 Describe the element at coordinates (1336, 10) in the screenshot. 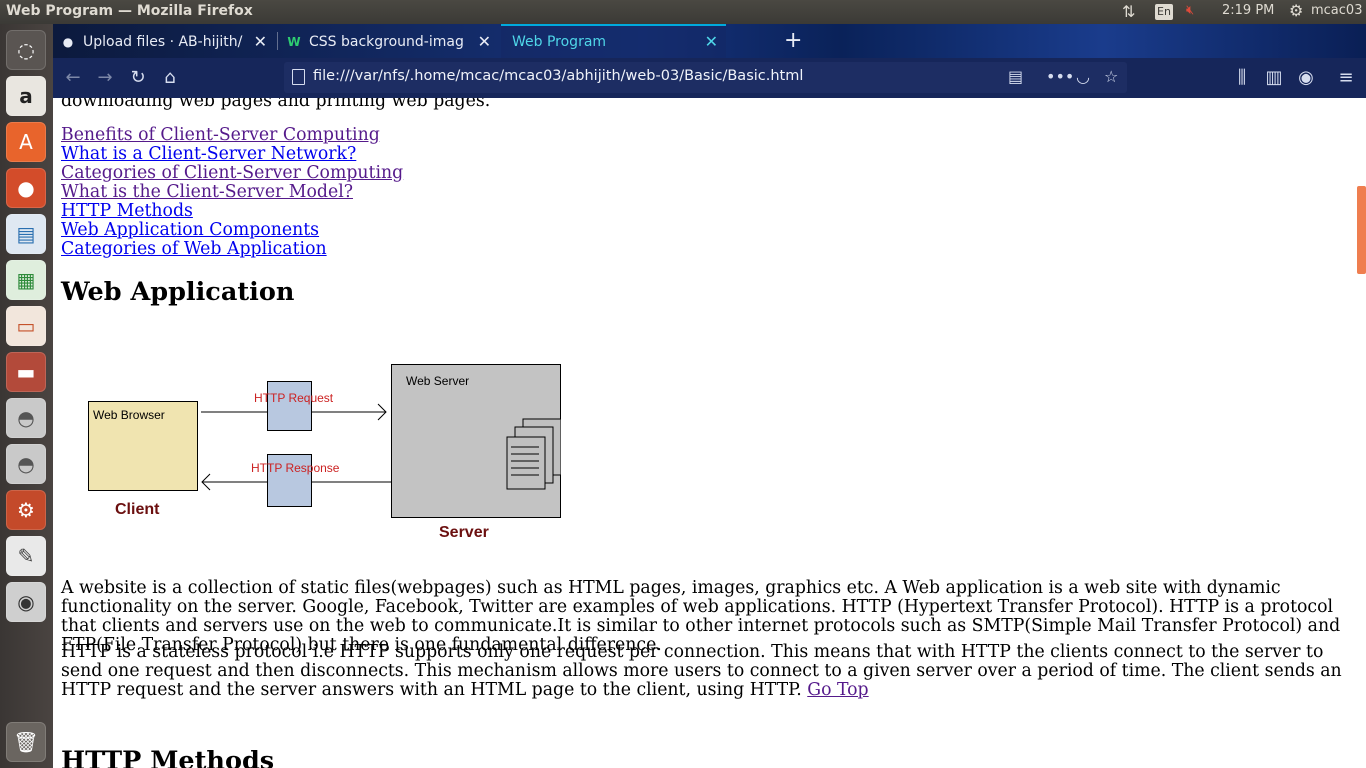

I see `user-name: mcac03` at that location.